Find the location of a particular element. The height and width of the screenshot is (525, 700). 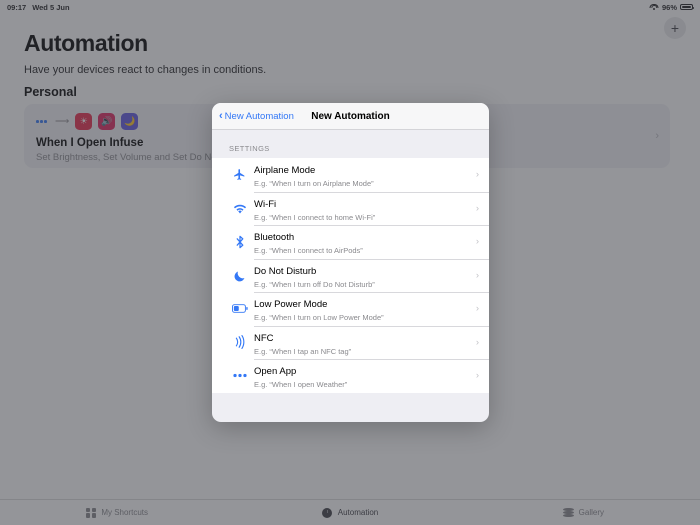

list-item-subtitle: E.g. “When I tap an NFC tag” is located at coordinates (303, 351).